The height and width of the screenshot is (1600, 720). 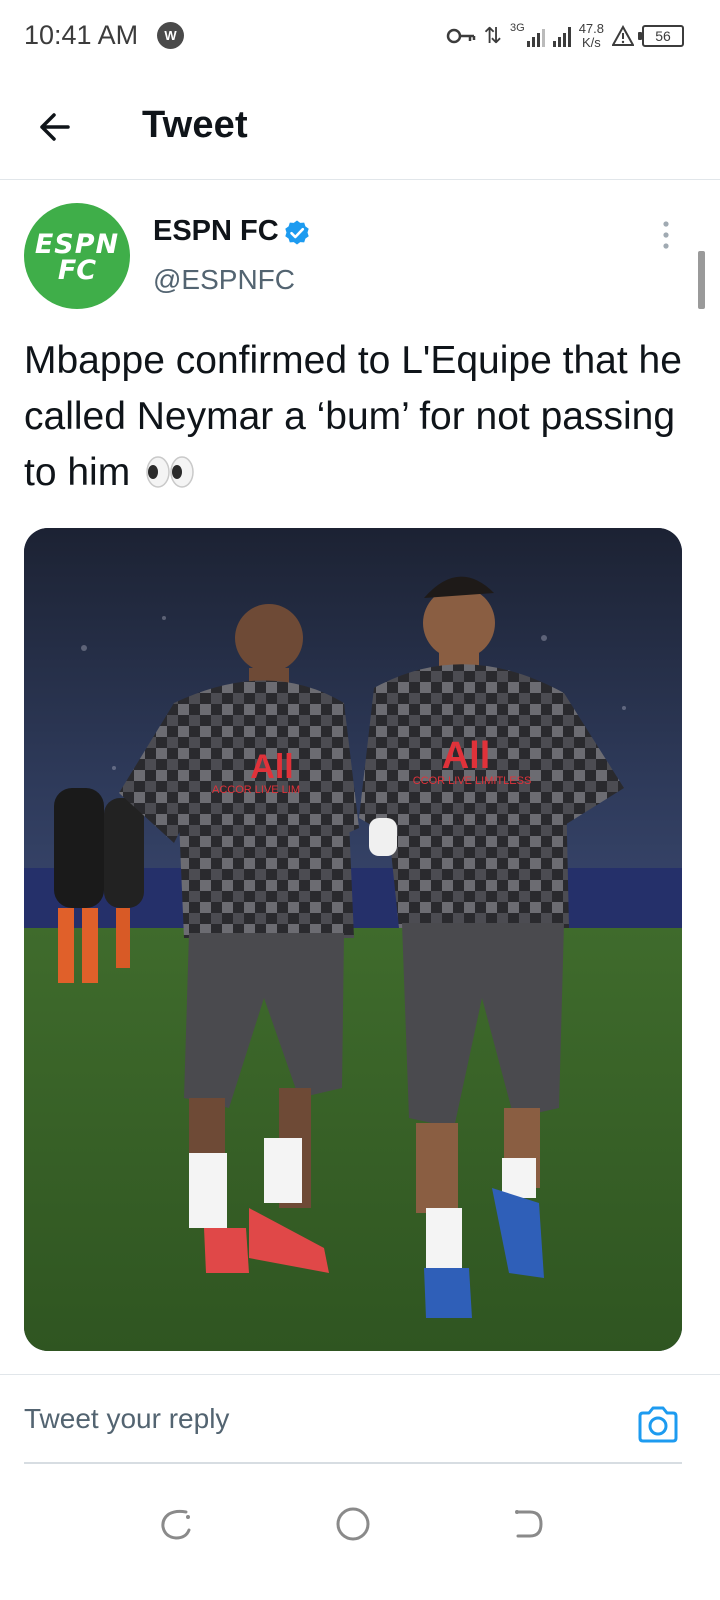 What do you see at coordinates (623, 35) in the screenshot?
I see `warning-icon` at bounding box center [623, 35].